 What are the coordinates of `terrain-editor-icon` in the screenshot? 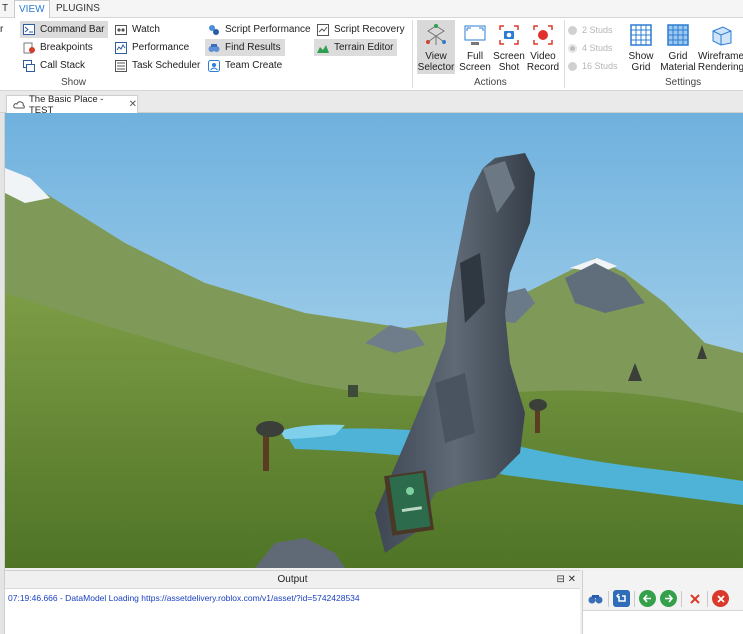 It's located at (323, 48).